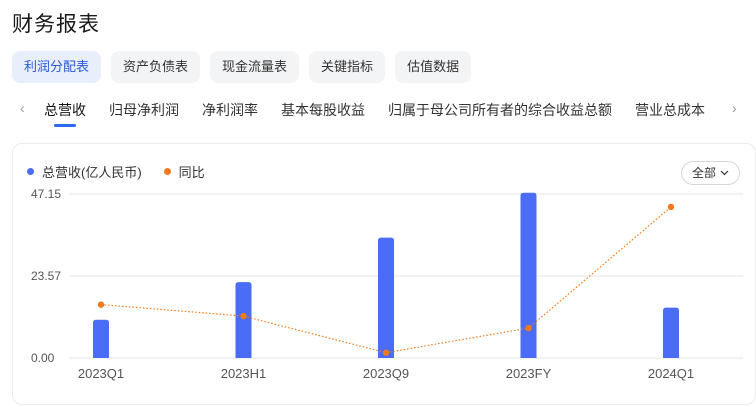  I want to click on chevron-left-icon: ‹, so click(22, 108).